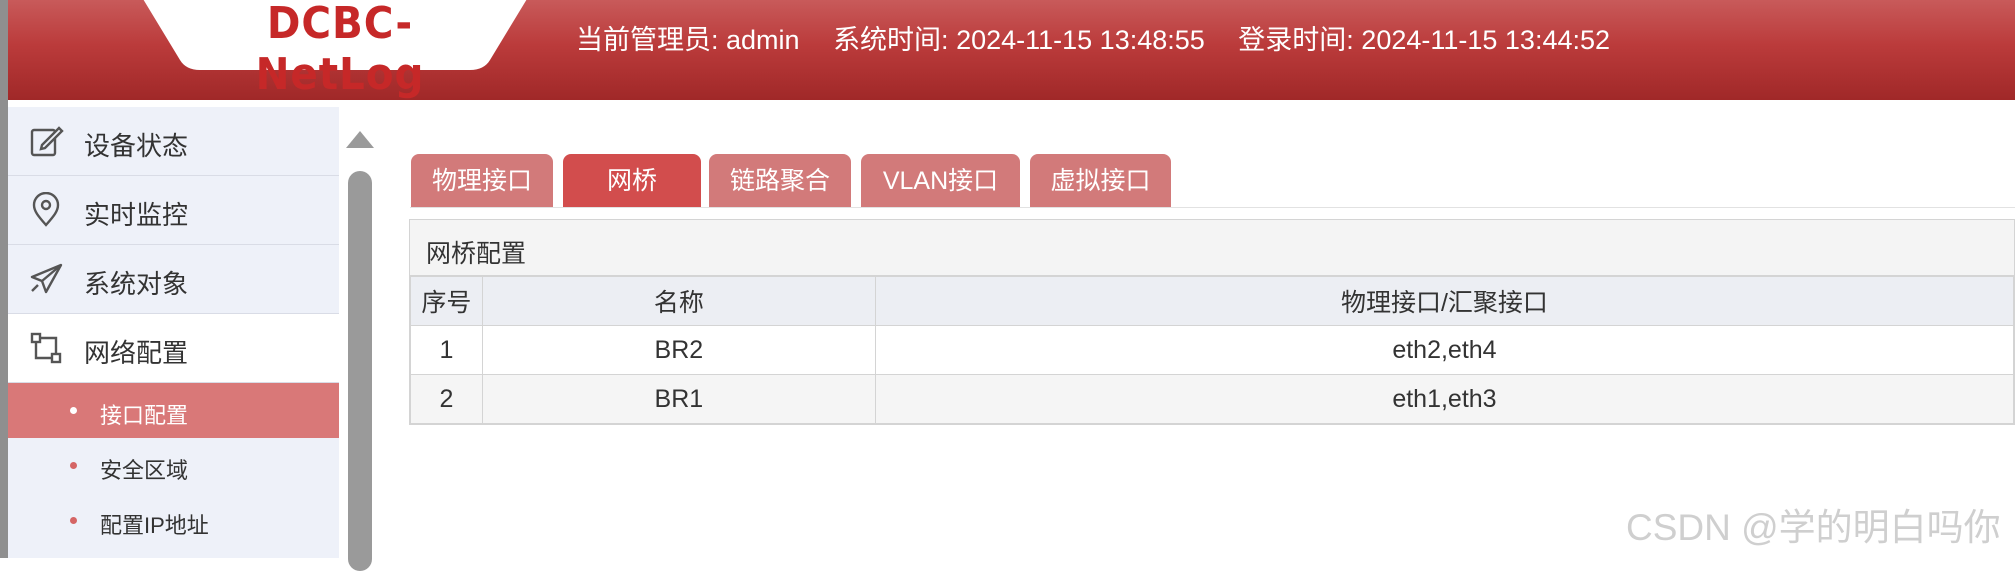 The width and height of the screenshot is (2015, 571). I want to click on sidebar-item-label: 实时监控, so click(136, 215).